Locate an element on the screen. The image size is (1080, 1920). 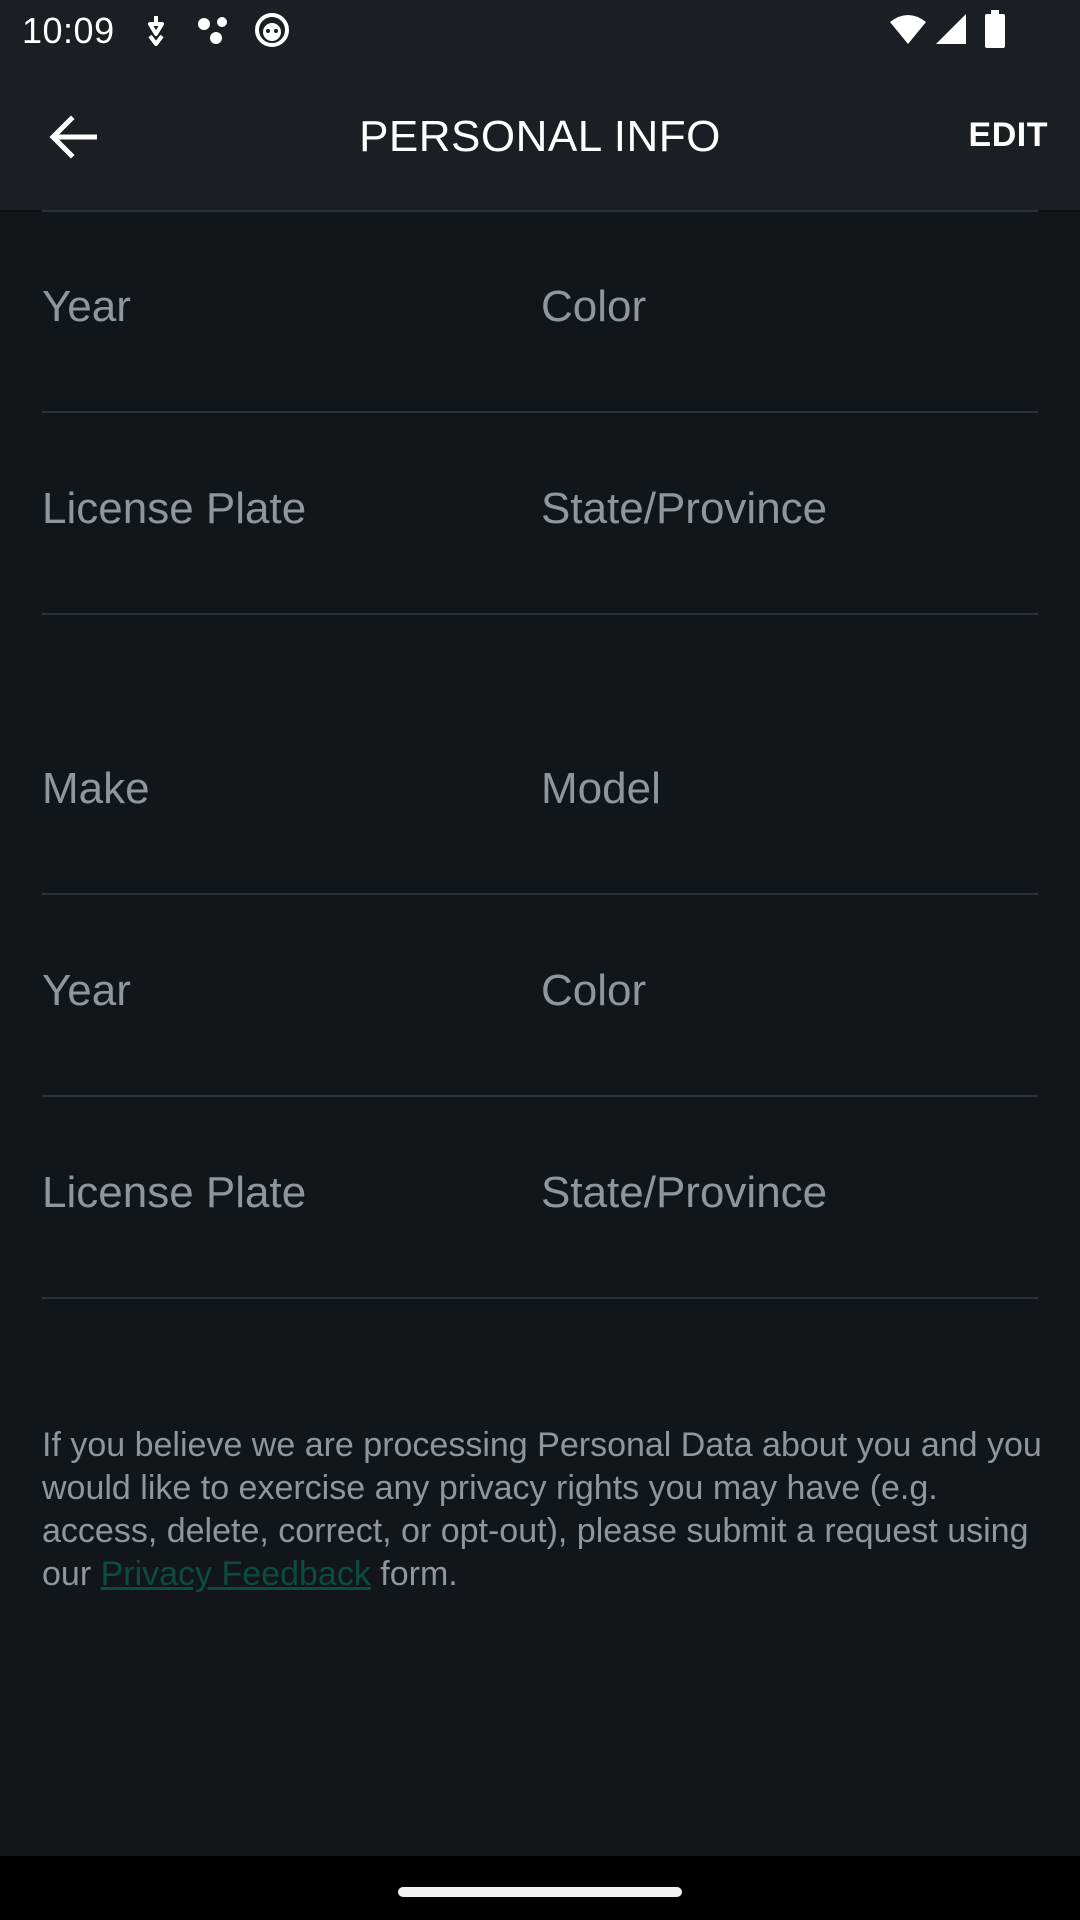
vehicle-2-color-field: Color is located at coordinates (593, 991).